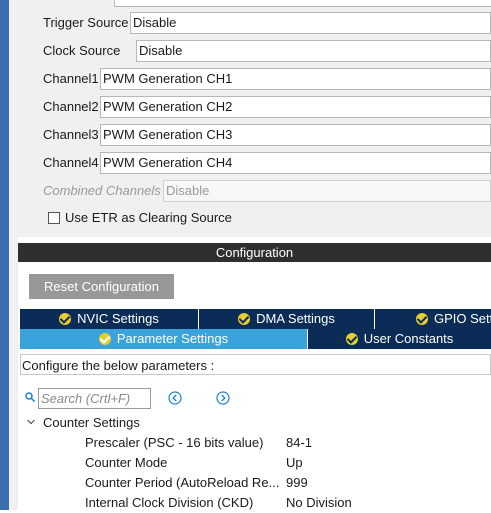 This screenshot has width=491, height=513. Describe the element at coordinates (297, 483) in the screenshot. I see `param-counter-period-value: 999` at that location.